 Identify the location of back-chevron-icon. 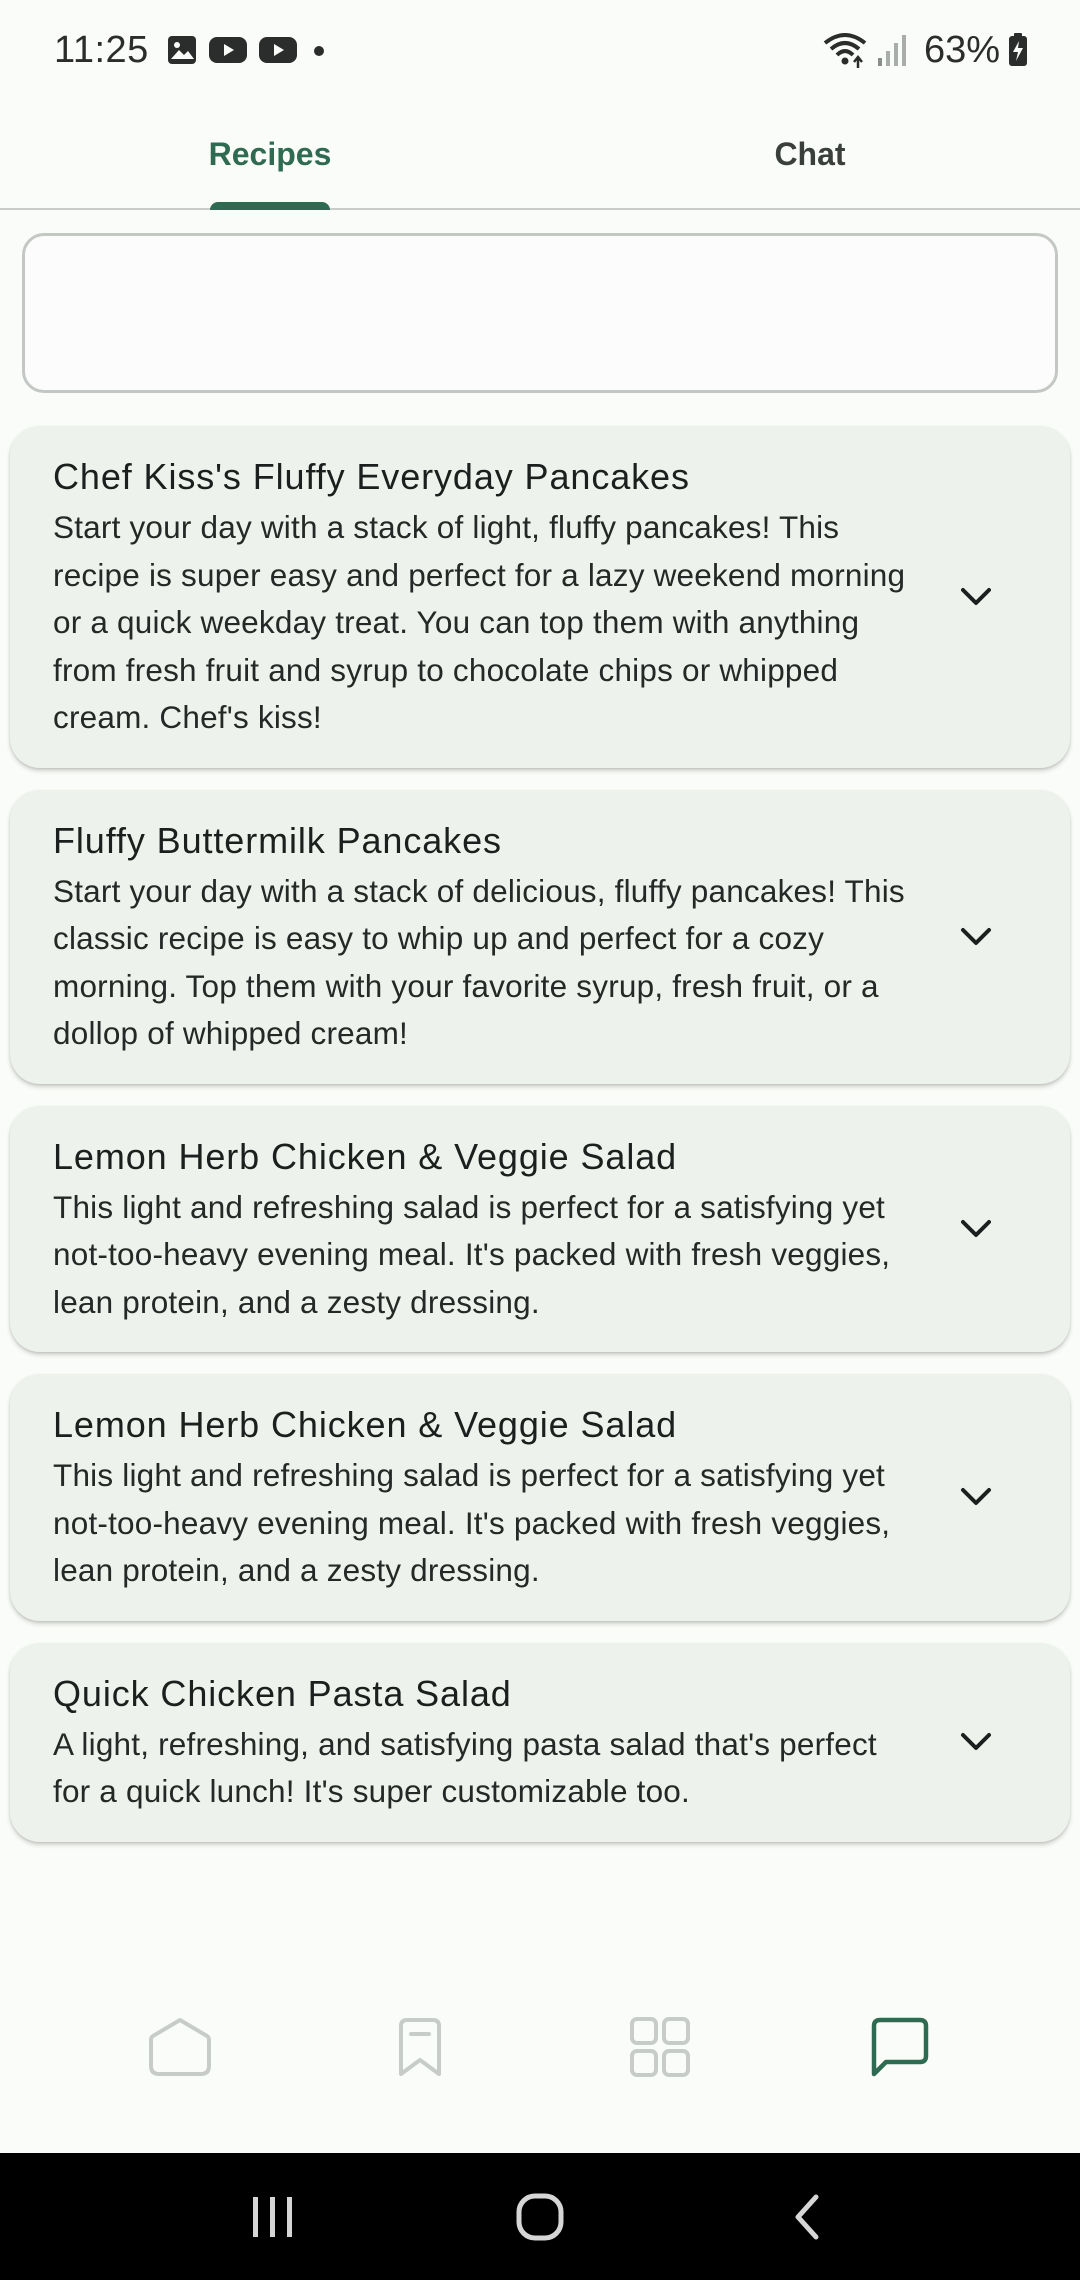
(807, 2216).